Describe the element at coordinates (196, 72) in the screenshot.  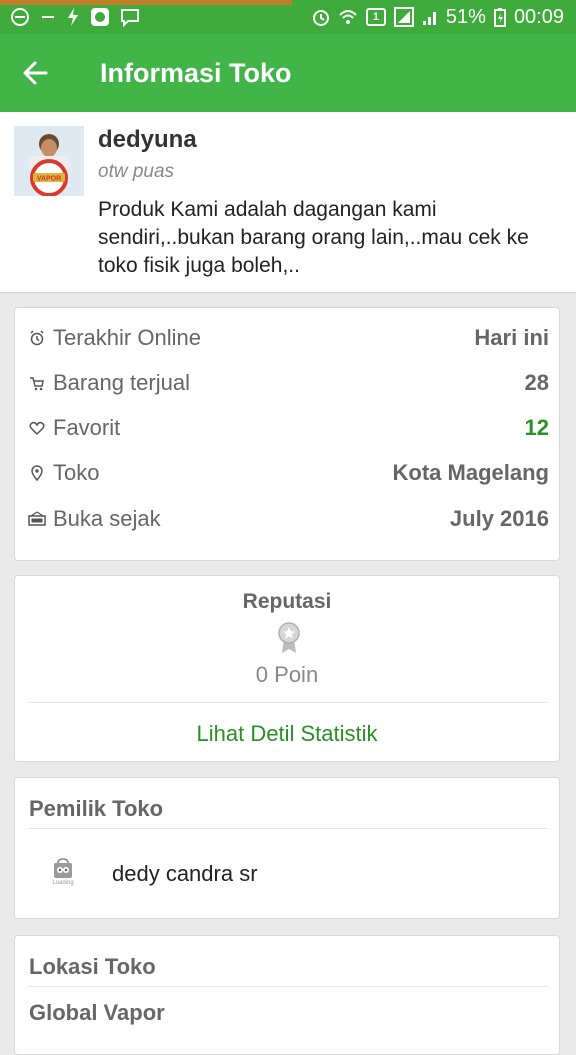
I see `page-title: Informasi Toko` at that location.